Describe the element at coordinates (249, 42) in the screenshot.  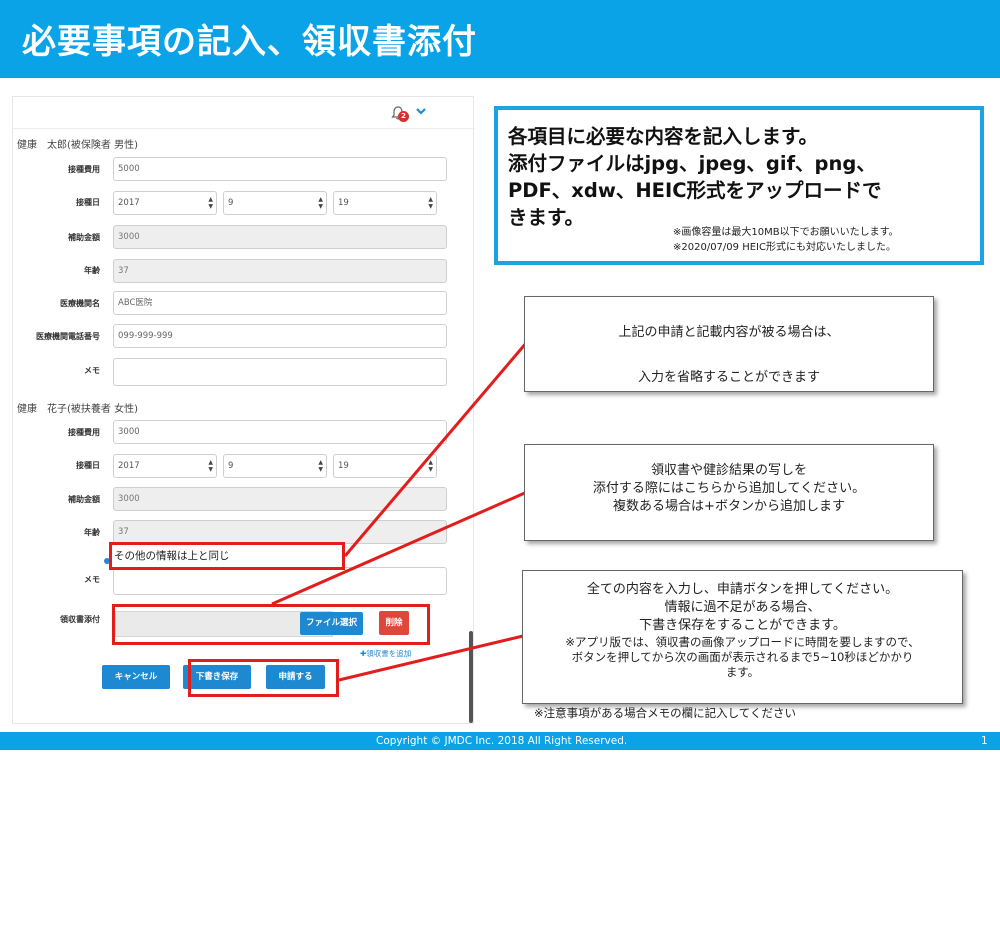
I see `slide-title: 必要事項の記入、領収書添付` at that location.